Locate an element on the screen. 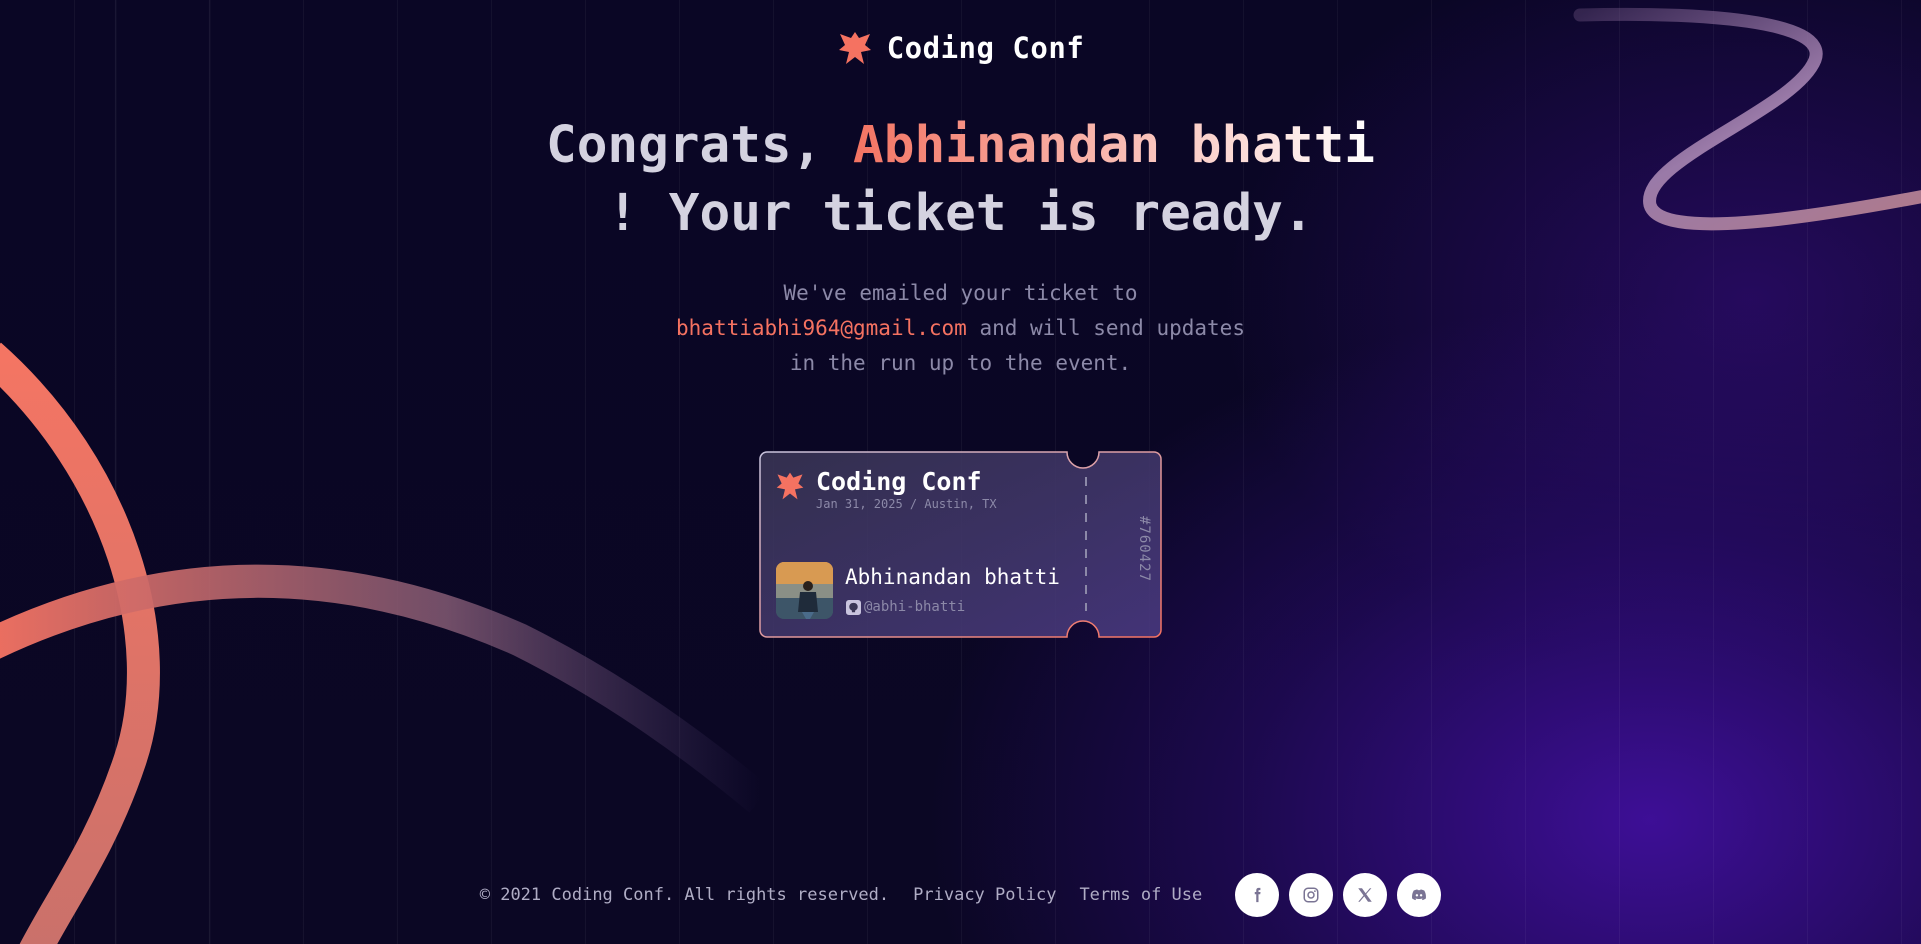 Image resolution: width=1921 pixels, height=944 pixels. headline-suffix: ! Your ticket is ready. is located at coordinates (960, 213).